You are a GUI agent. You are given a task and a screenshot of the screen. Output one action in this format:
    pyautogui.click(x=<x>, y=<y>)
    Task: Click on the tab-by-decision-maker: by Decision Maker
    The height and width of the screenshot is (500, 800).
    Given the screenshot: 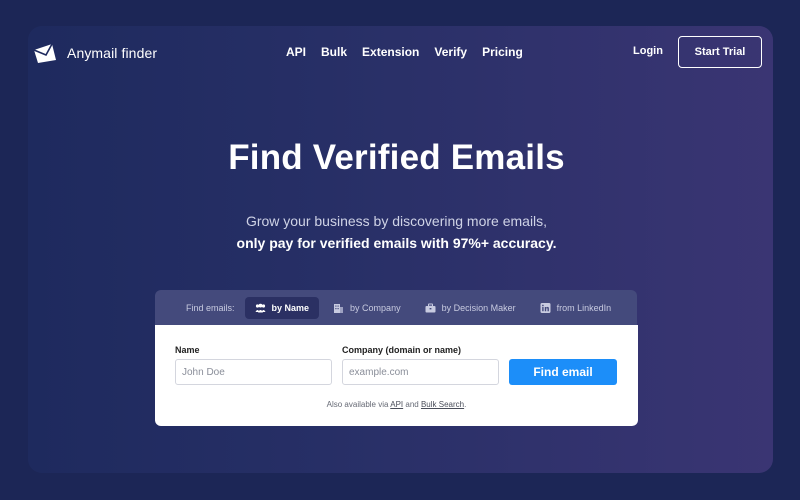 What is the action you would take?
    pyautogui.click(x=470, y=308)
    